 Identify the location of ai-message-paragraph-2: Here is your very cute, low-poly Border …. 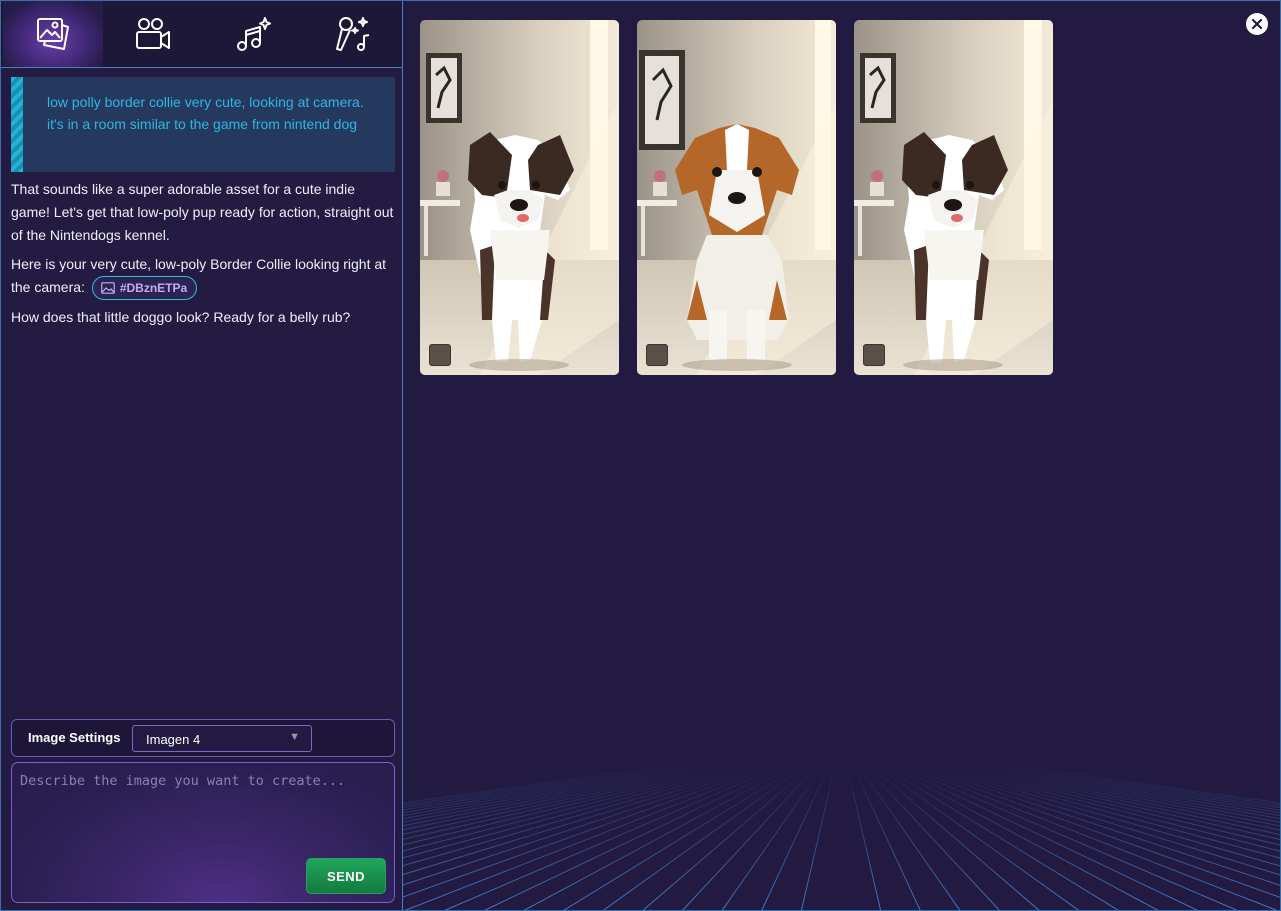
(203, 277).